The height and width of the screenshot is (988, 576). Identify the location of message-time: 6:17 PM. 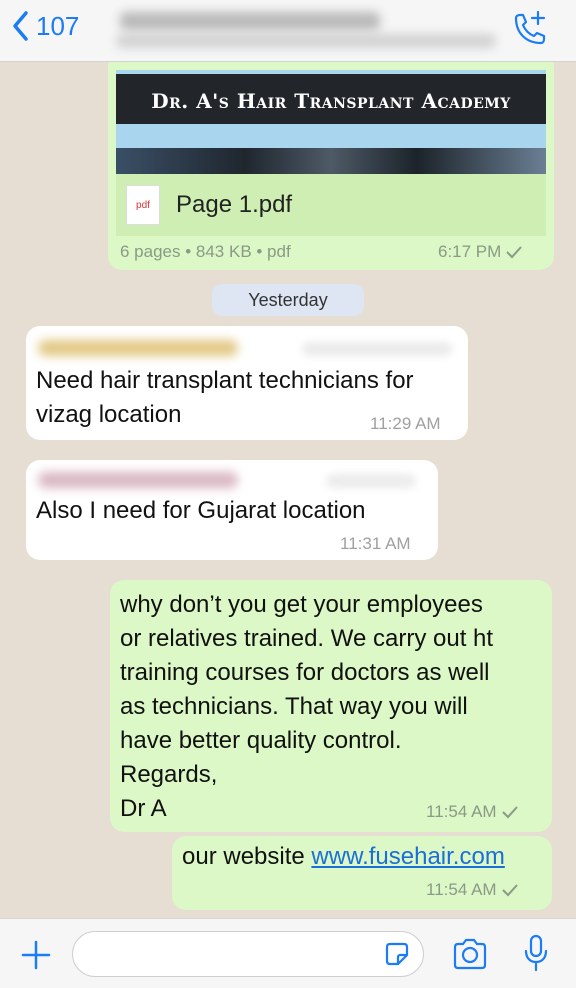
(470, 251).